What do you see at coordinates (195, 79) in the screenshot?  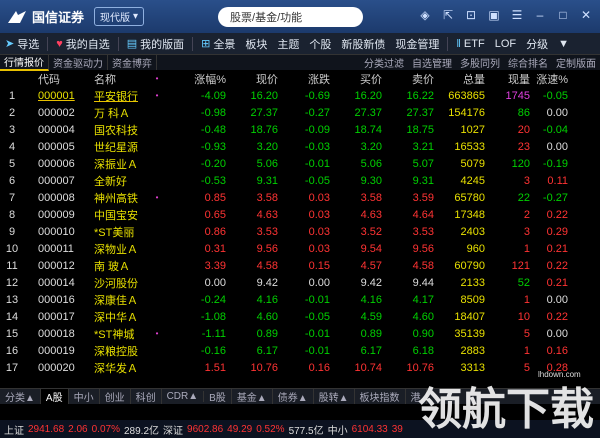 I see `col-change-pct: 涨幅%` at bounding box center [195, 79].